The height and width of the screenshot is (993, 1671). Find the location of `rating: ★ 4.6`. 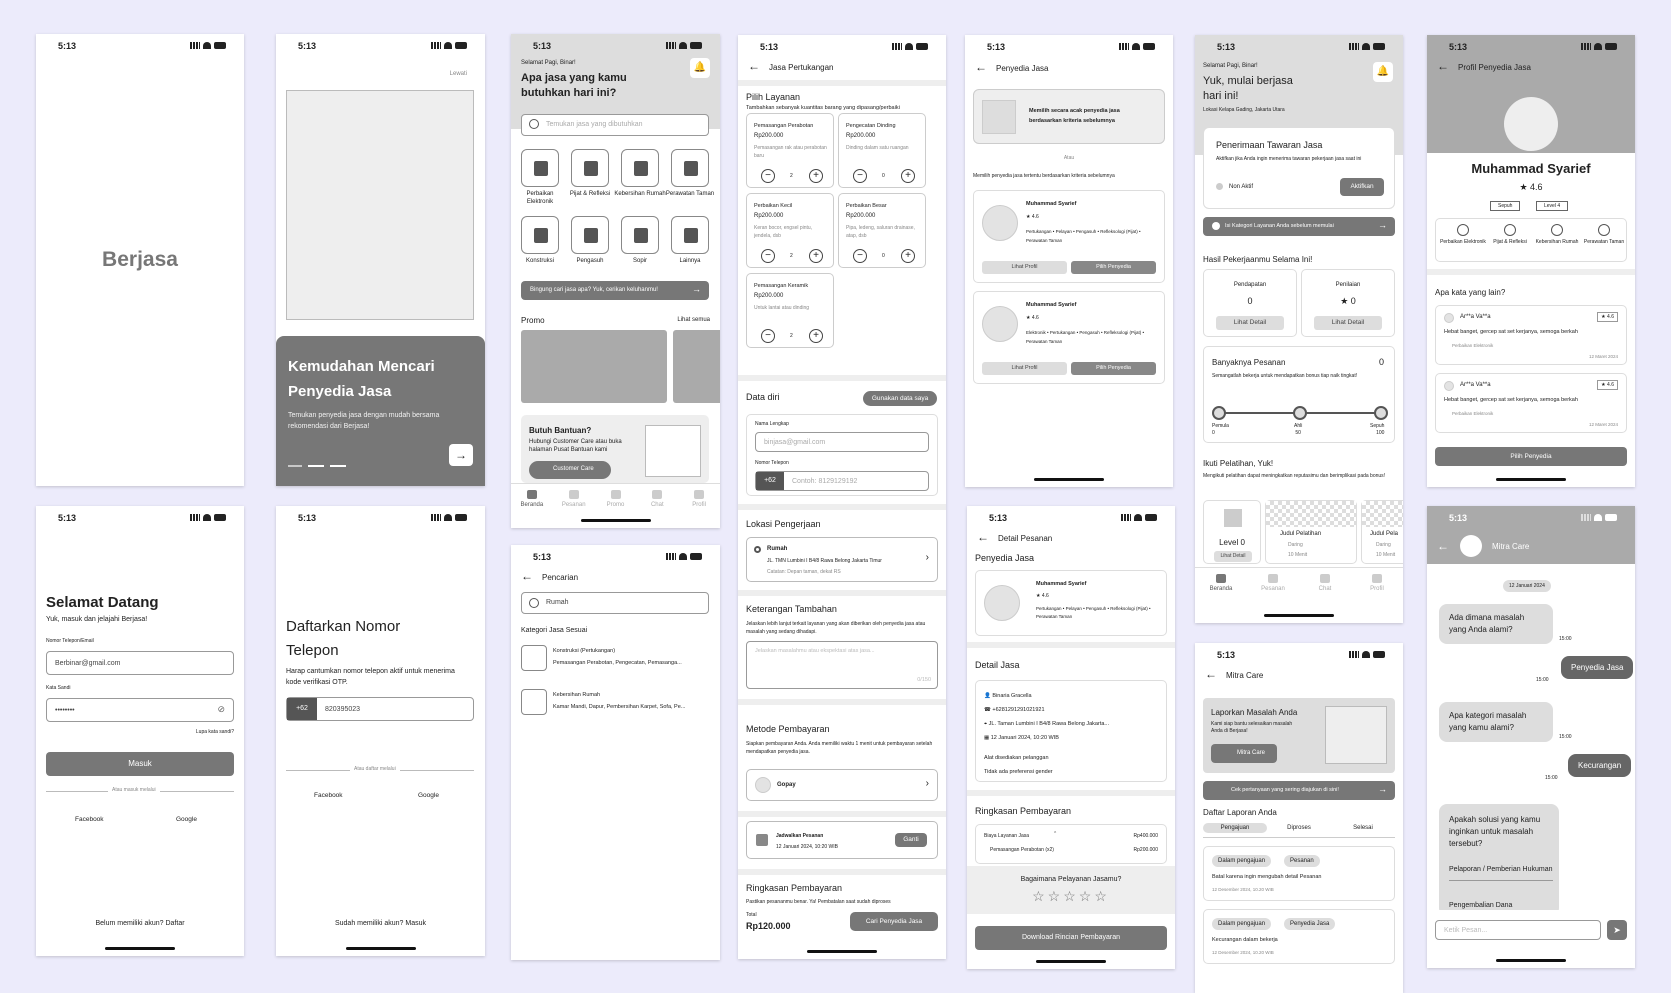

rating: ★ 4.6 is located at coordinates (1531, 187).